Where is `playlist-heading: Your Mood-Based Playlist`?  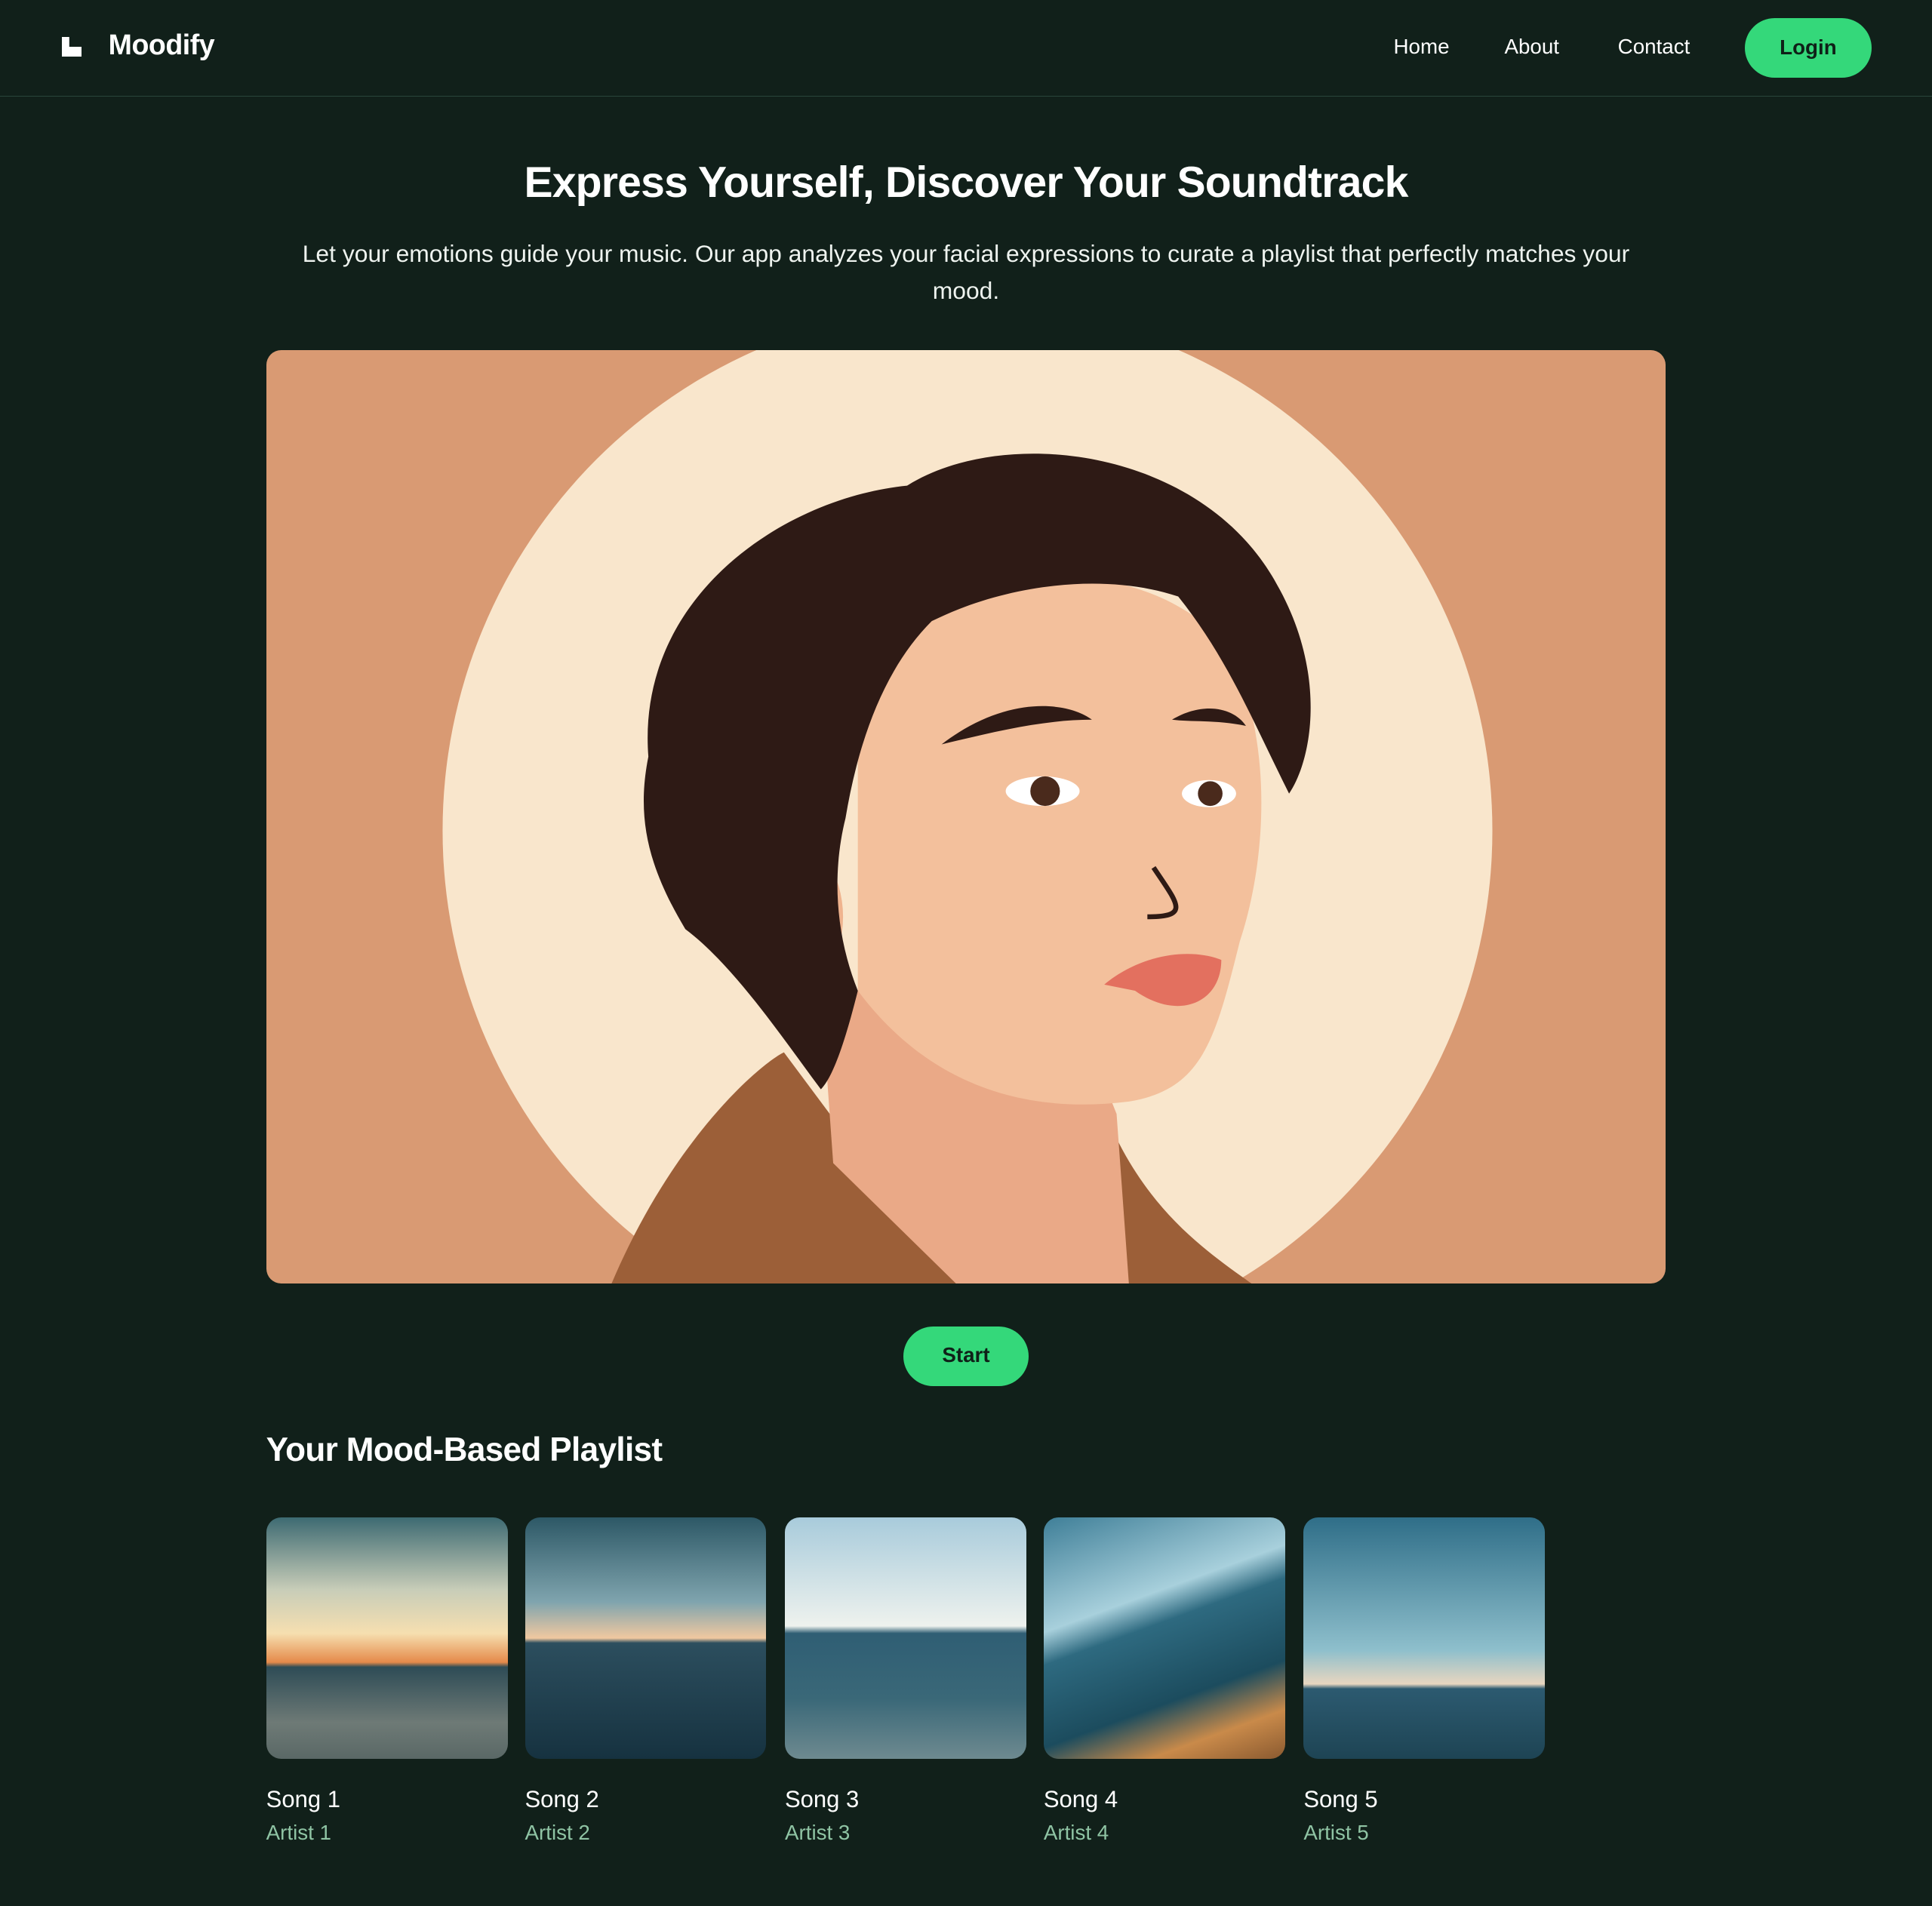 playlist-heading: Your Mood-Based Playlist is located at coordinates (464, 1450).